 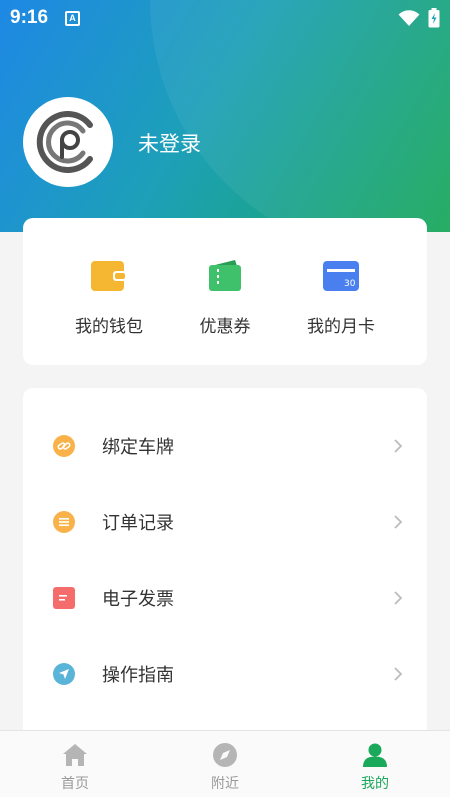 What do you see at coordinates (169, 143) in the screenshot?
I see `login-status-label: 未登录` at bounding box center [169, 143].